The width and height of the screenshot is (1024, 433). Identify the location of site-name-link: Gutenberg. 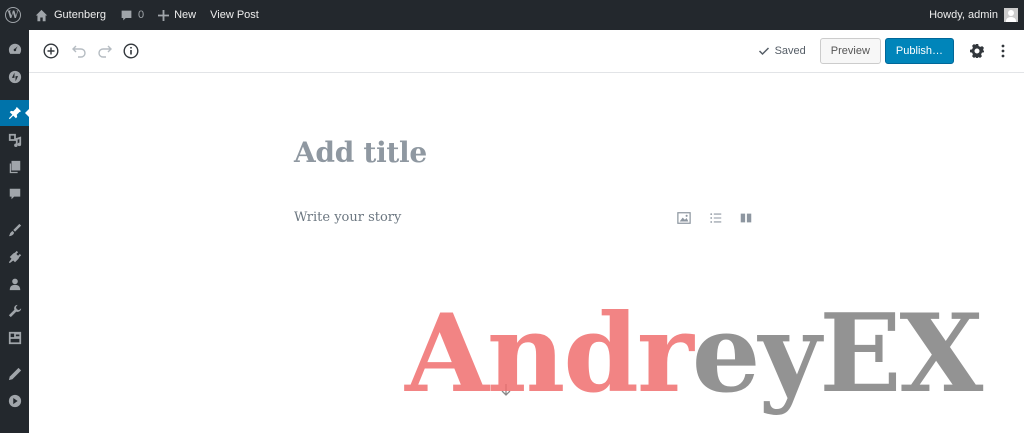
(70, 15).